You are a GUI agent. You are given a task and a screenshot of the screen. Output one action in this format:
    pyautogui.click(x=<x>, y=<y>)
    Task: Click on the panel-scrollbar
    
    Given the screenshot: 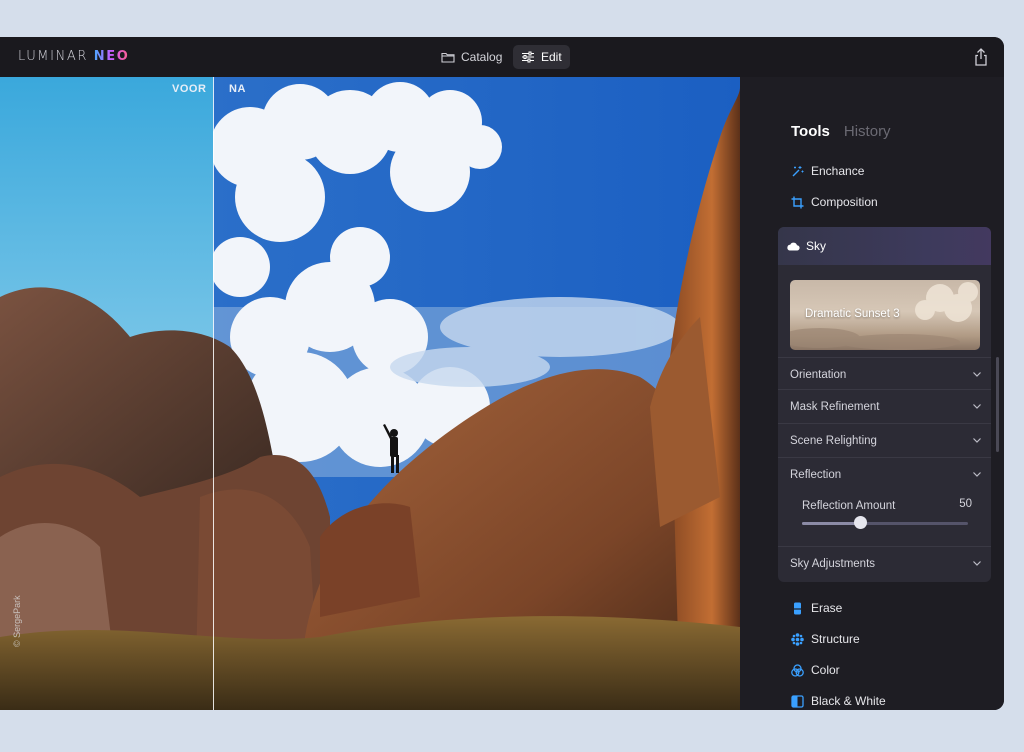 What is the action you would take?
    pyautogui.click(x=997, y=404)
    